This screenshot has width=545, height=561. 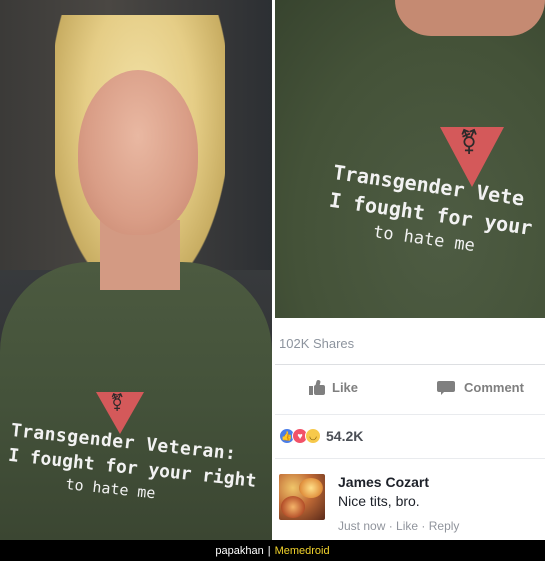 I want to click on comment-meta: Just now · Like · Reply, so click(x=399, y=526).